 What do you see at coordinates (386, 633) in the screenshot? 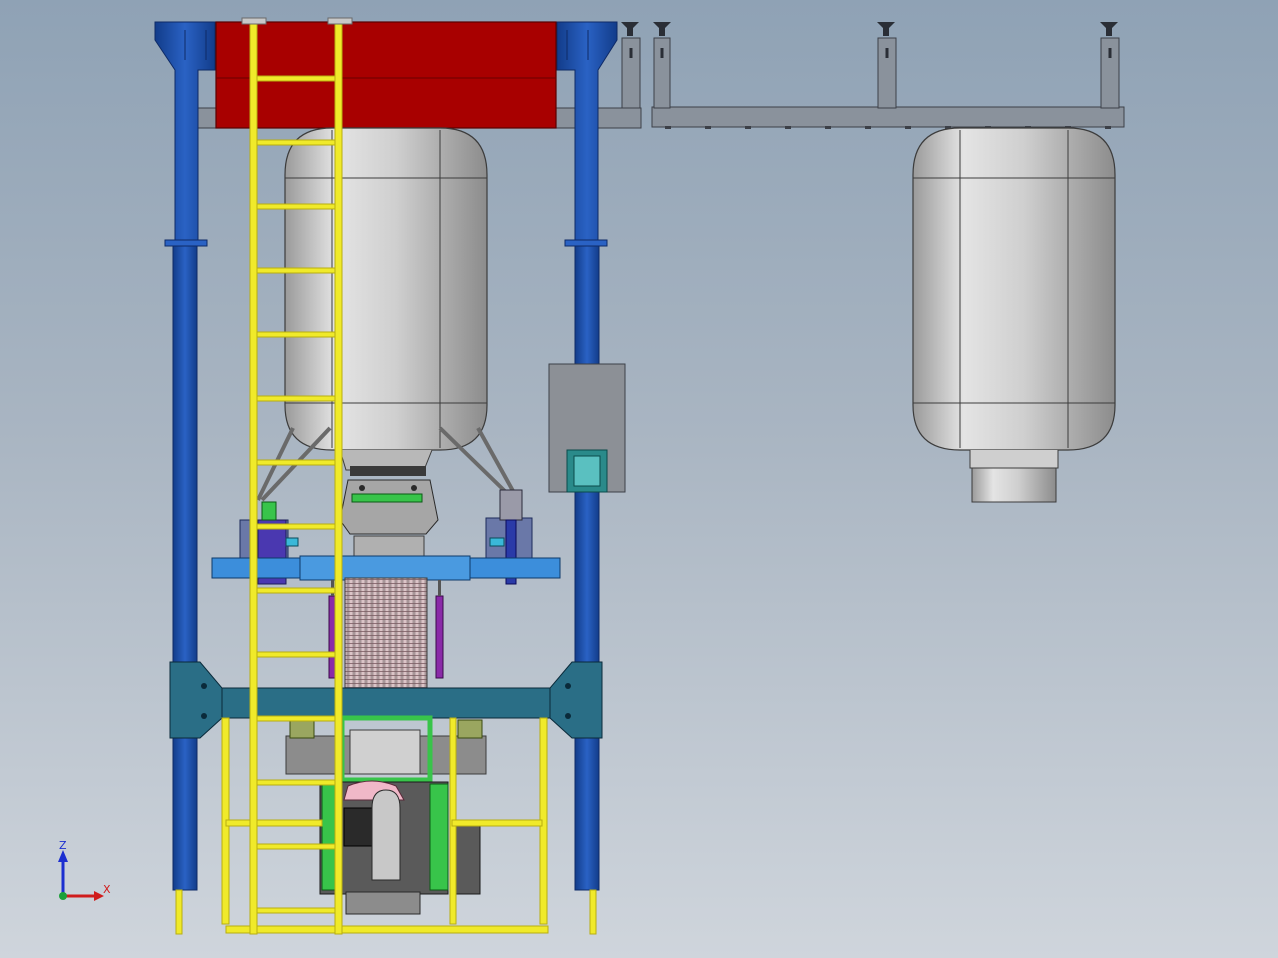
I see `expansion-bellows` at bounding box center [386, 633].